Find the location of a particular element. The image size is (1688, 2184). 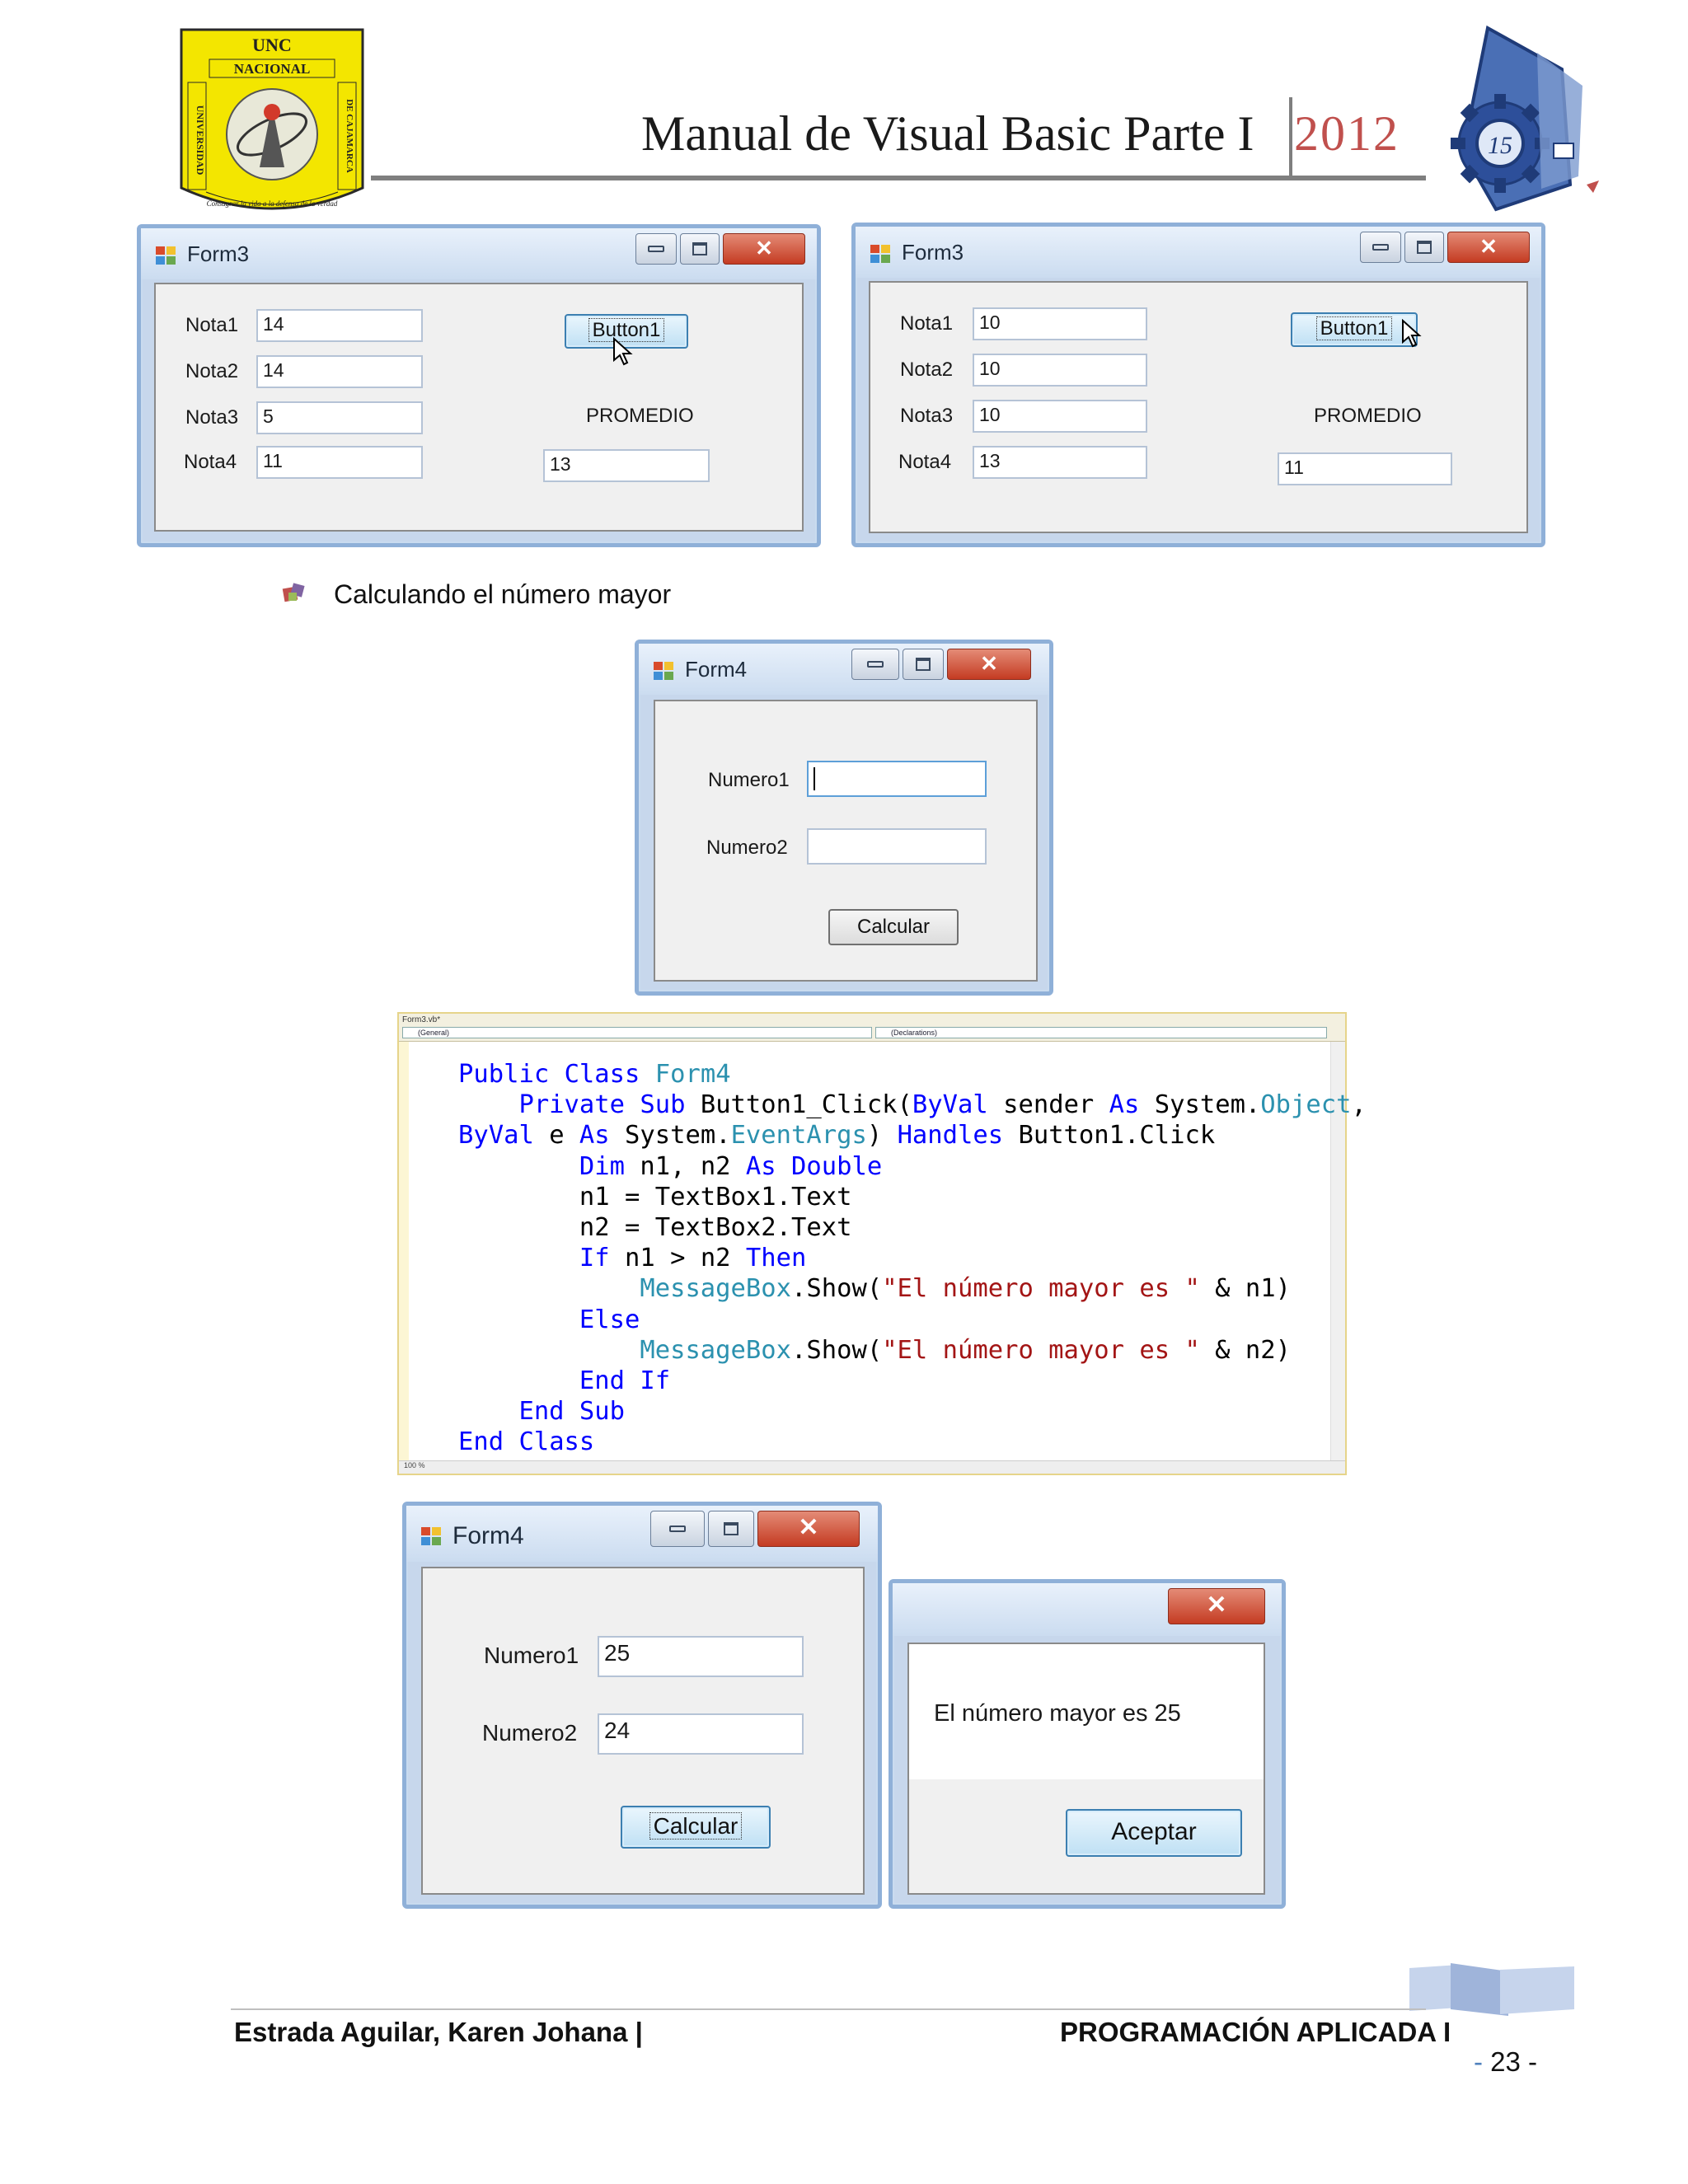

form4-window-empty: Form4 ✕ Numero1 Numero2 Calcular is located at coordinates (844, 818).